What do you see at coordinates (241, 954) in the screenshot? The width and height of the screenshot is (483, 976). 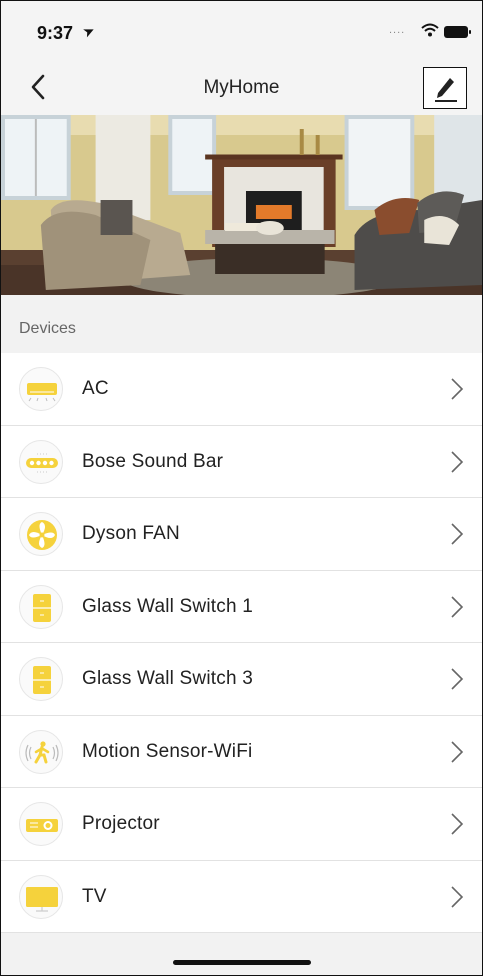 I see `footer-area` at bounding box center [241, 954].